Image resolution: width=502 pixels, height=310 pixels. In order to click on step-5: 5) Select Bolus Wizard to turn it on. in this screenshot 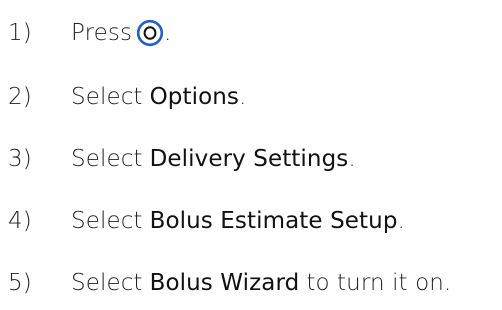, I will do `click(229, 283)`.